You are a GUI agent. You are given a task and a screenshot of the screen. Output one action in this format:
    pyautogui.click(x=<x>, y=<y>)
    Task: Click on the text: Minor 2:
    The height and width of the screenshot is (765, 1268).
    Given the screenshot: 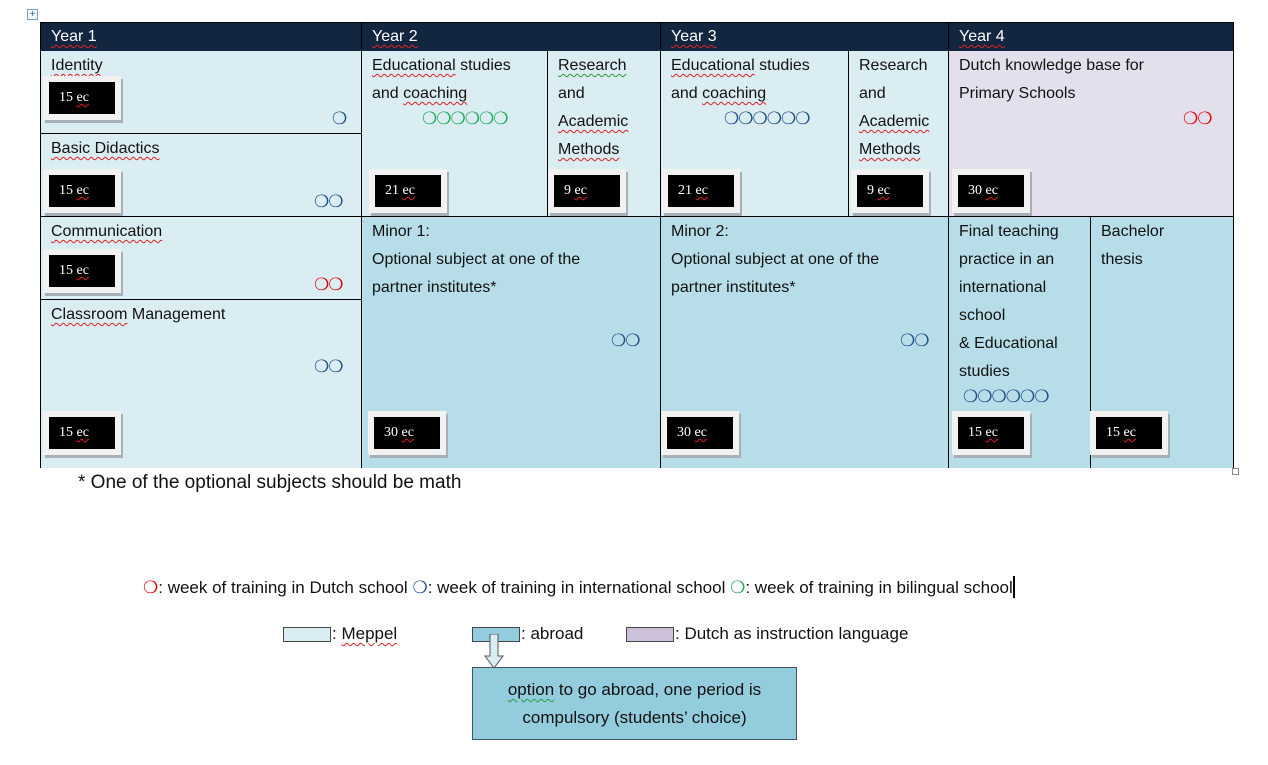 What is the action you would take?
    pyautogui.click(x=700, y=231)
    